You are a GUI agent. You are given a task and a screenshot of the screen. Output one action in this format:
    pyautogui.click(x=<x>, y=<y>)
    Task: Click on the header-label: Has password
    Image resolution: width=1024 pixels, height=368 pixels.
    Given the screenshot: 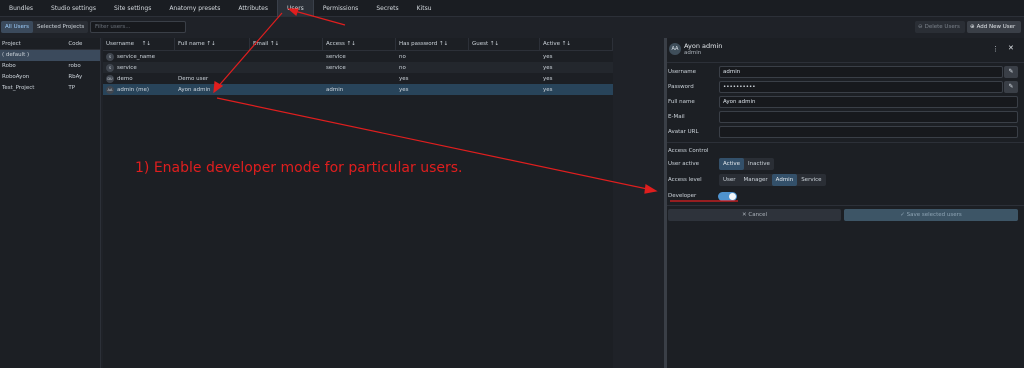 What is the action you would take?
    pyautogui.click(x=418, y=44)
    